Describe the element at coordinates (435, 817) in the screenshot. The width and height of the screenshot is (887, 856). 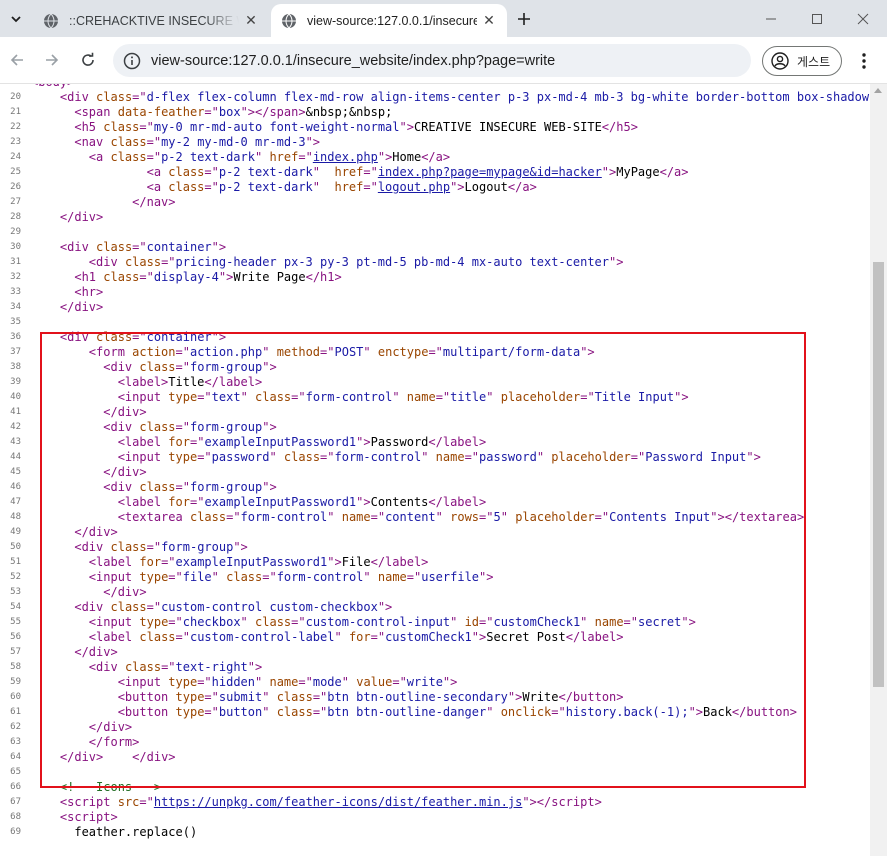
I see `source-line: 68 <script>` at that location.